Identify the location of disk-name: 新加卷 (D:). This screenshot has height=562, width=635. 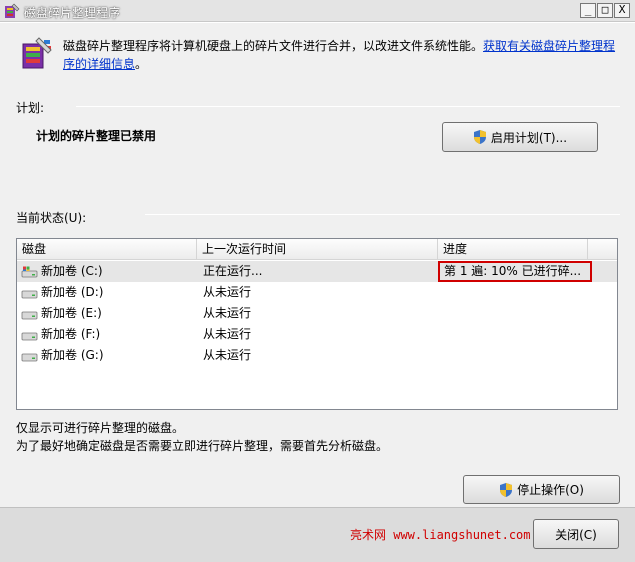
(72, 292).